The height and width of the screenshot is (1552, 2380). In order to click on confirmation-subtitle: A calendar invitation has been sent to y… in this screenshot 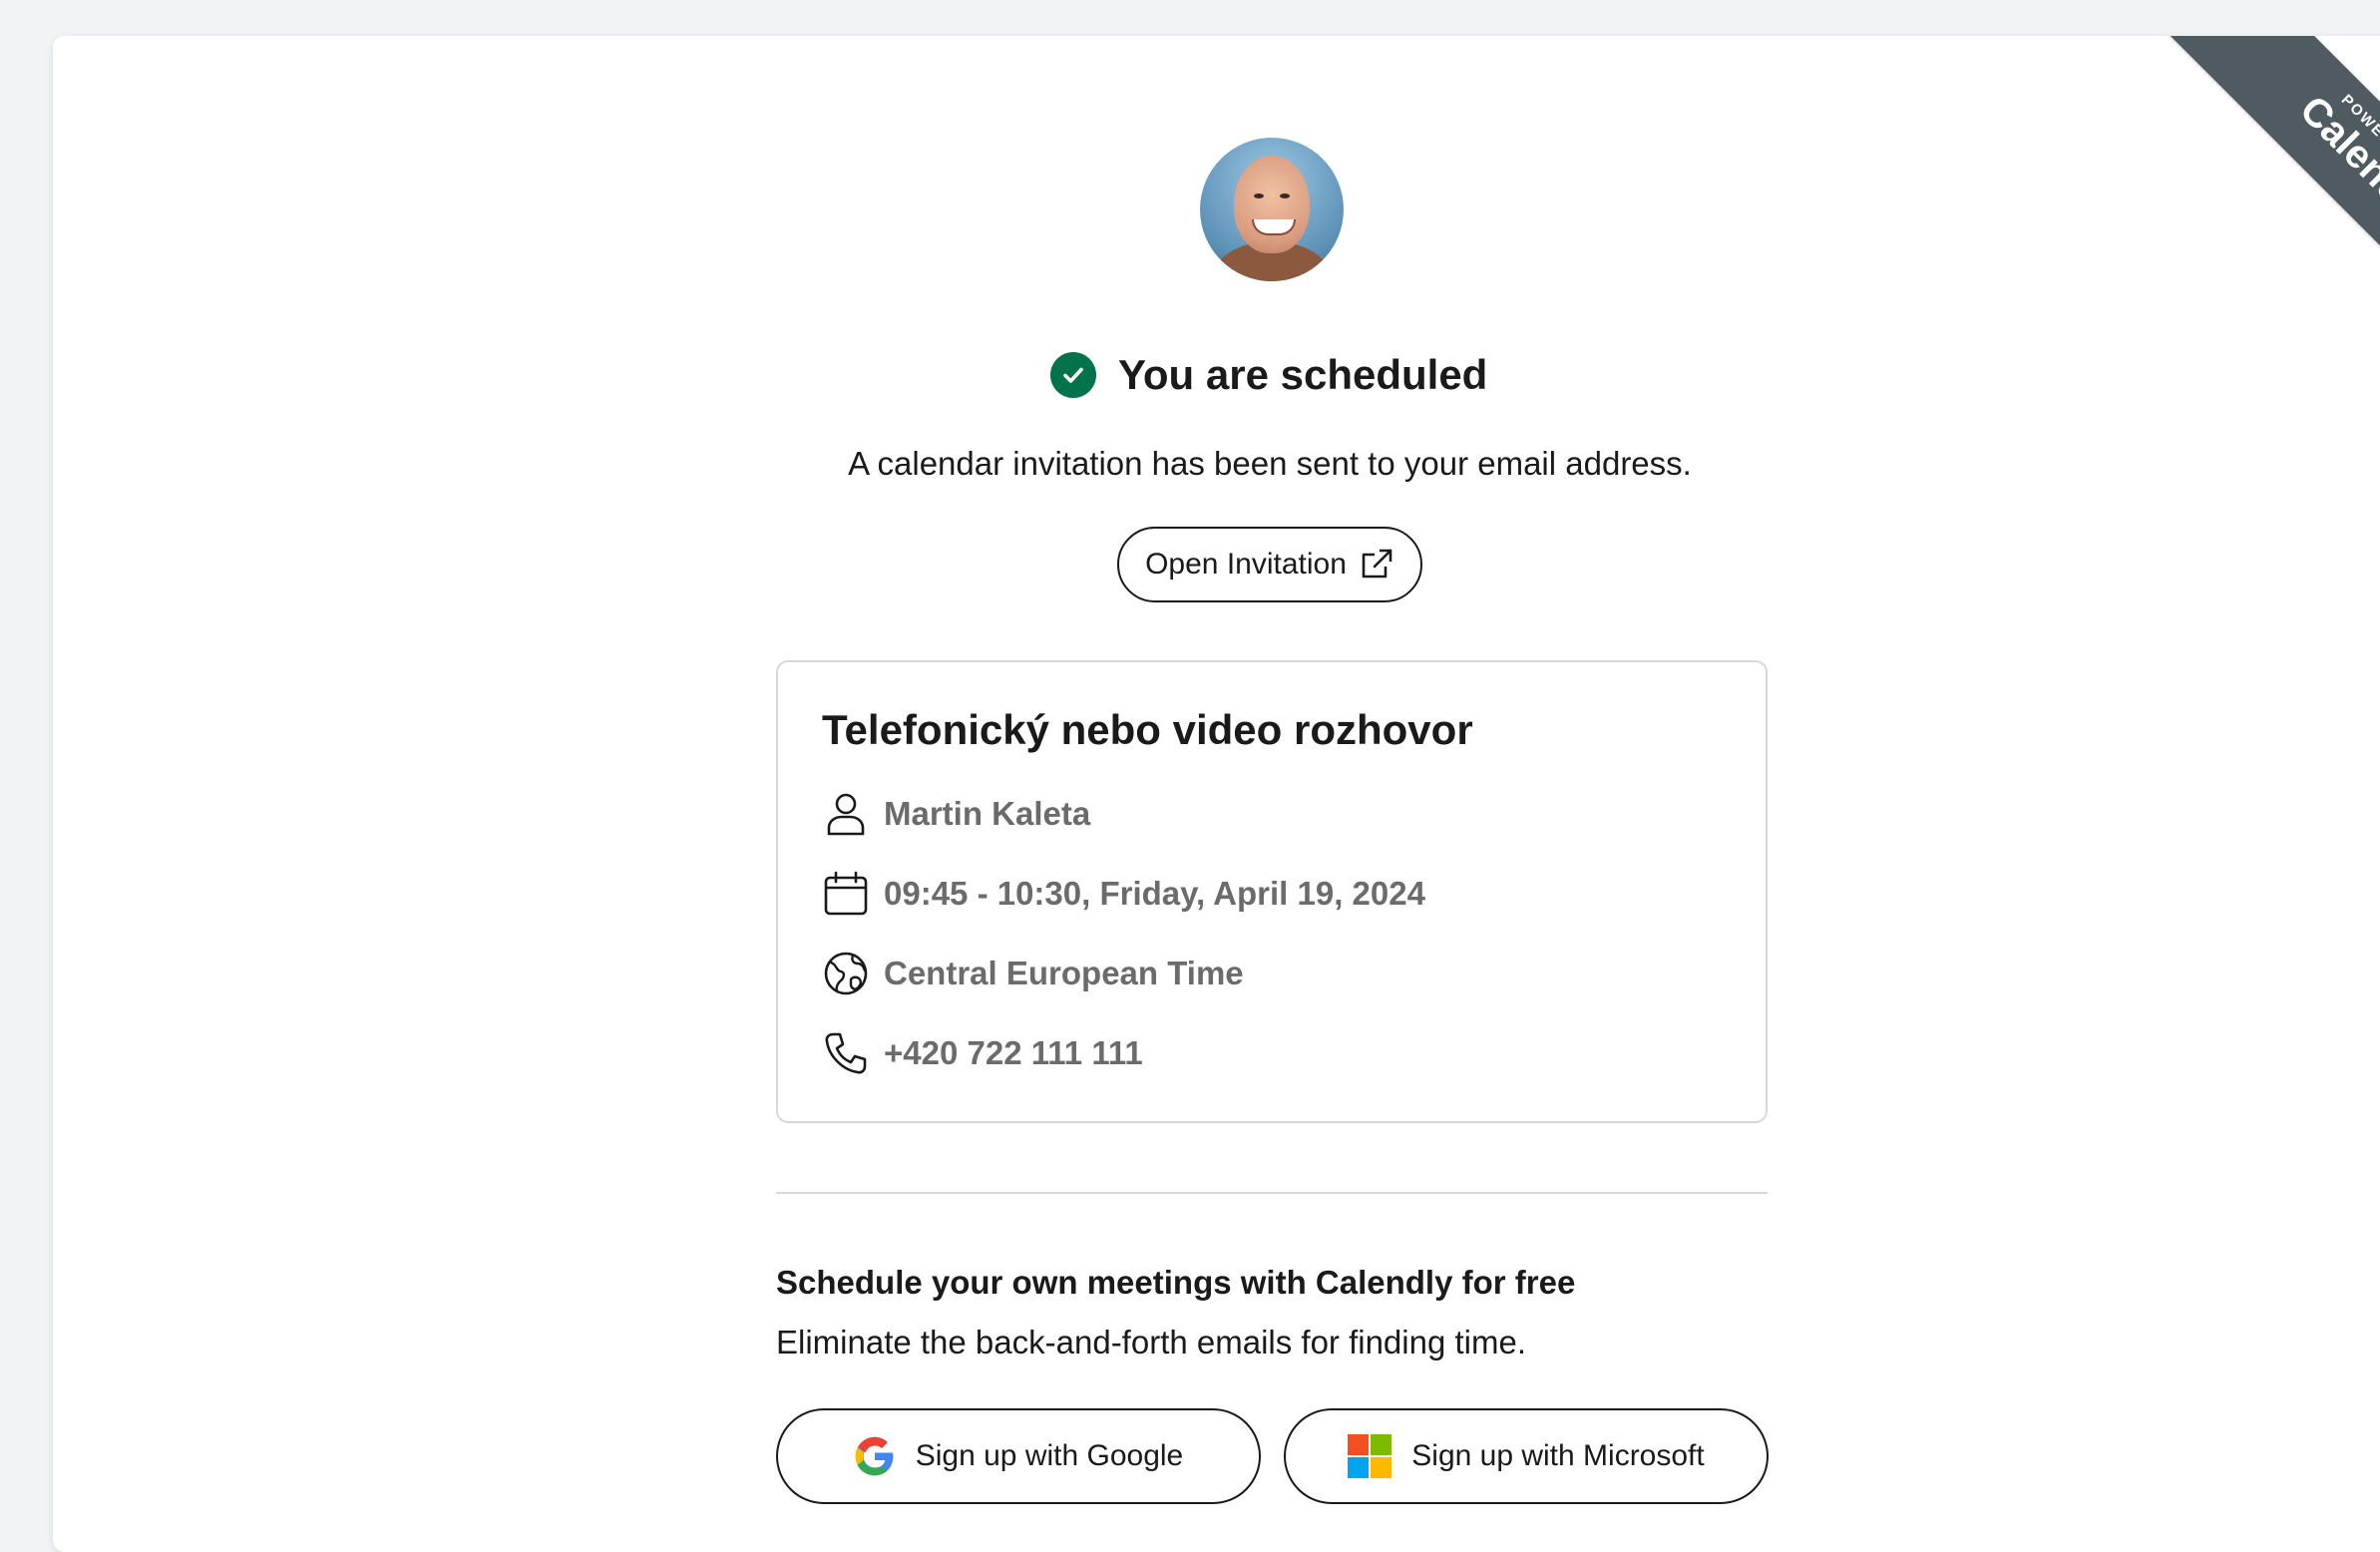, I will do `click(1270, 463)`.